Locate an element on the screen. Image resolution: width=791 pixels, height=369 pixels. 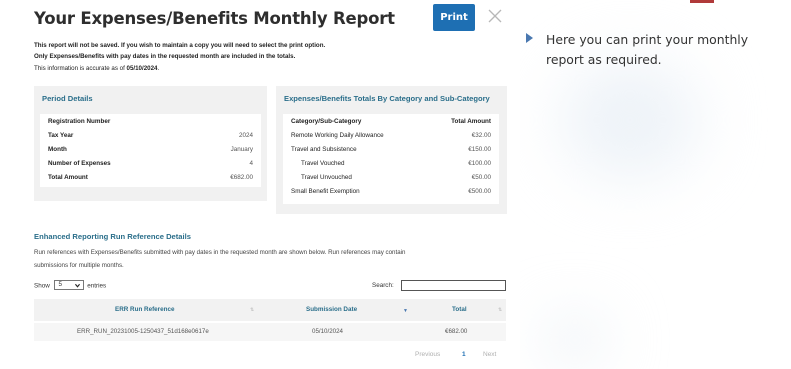
totals-value: €100.00 is located at coordinates (479, 163).